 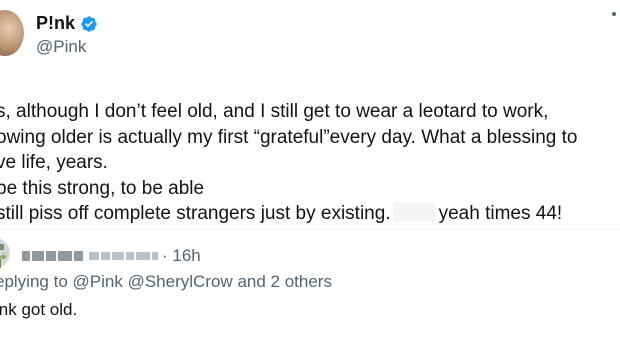 What do you see at coordinates (3, 261) in the screenshot?
I see `plant-icon` at bounding box center [3, 261].